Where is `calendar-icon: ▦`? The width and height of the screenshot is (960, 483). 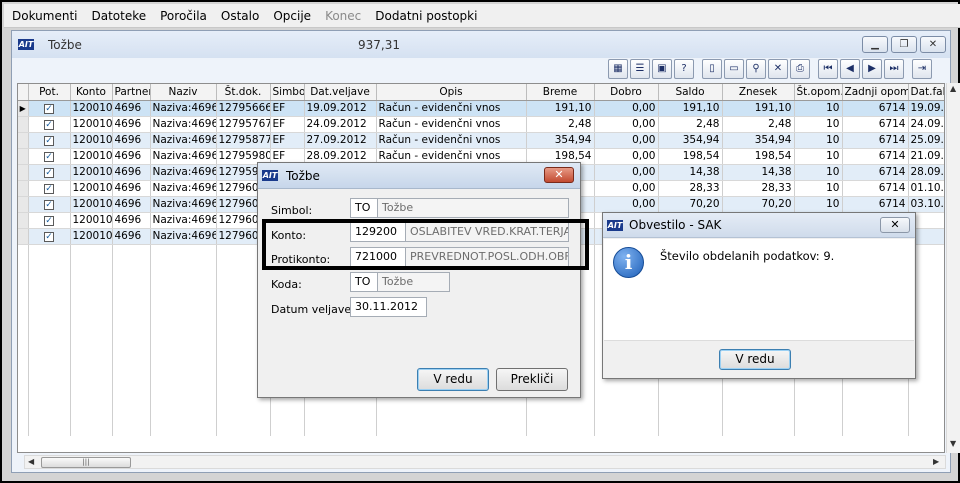 calendar-icon: ▦ is located at coordinates (618, 69).